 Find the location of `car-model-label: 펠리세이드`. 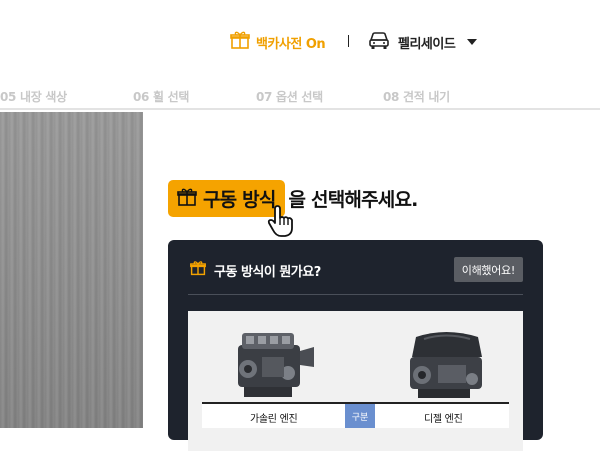

car-model-label: 펠리세이드 is located at coordinates (427, 44).